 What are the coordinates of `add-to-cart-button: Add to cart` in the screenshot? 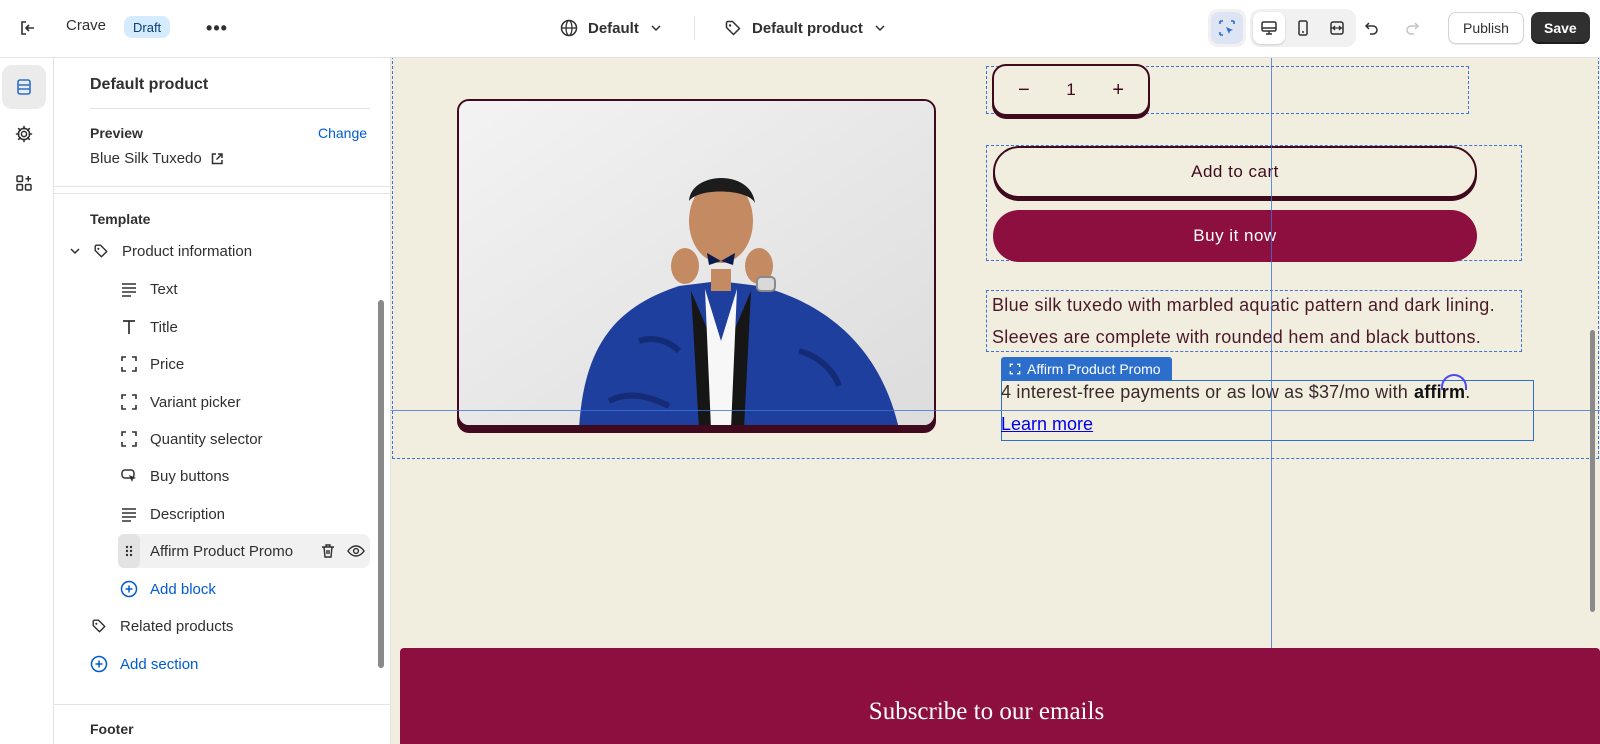 It's located at (1235, 172).